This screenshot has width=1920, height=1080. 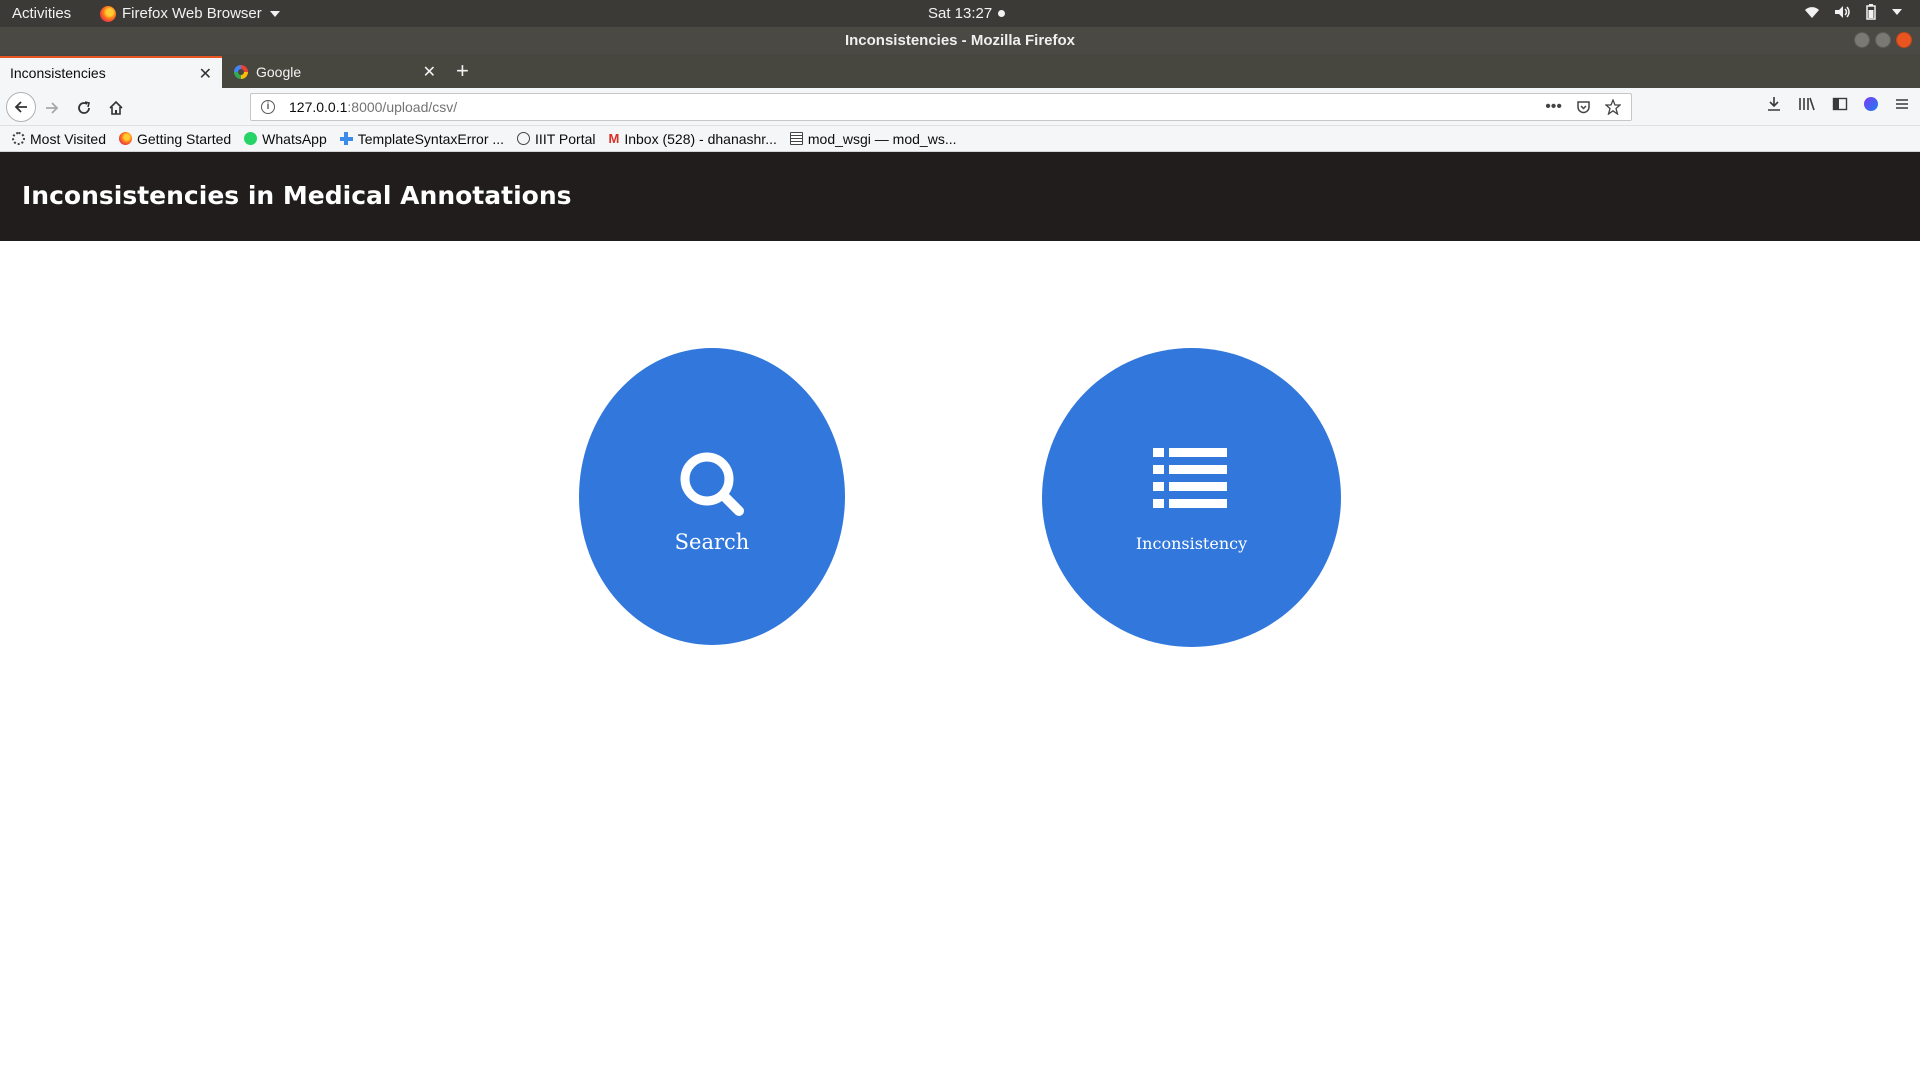 I want to click on page-actions-icon: •••, so click(x=1553, y=107).